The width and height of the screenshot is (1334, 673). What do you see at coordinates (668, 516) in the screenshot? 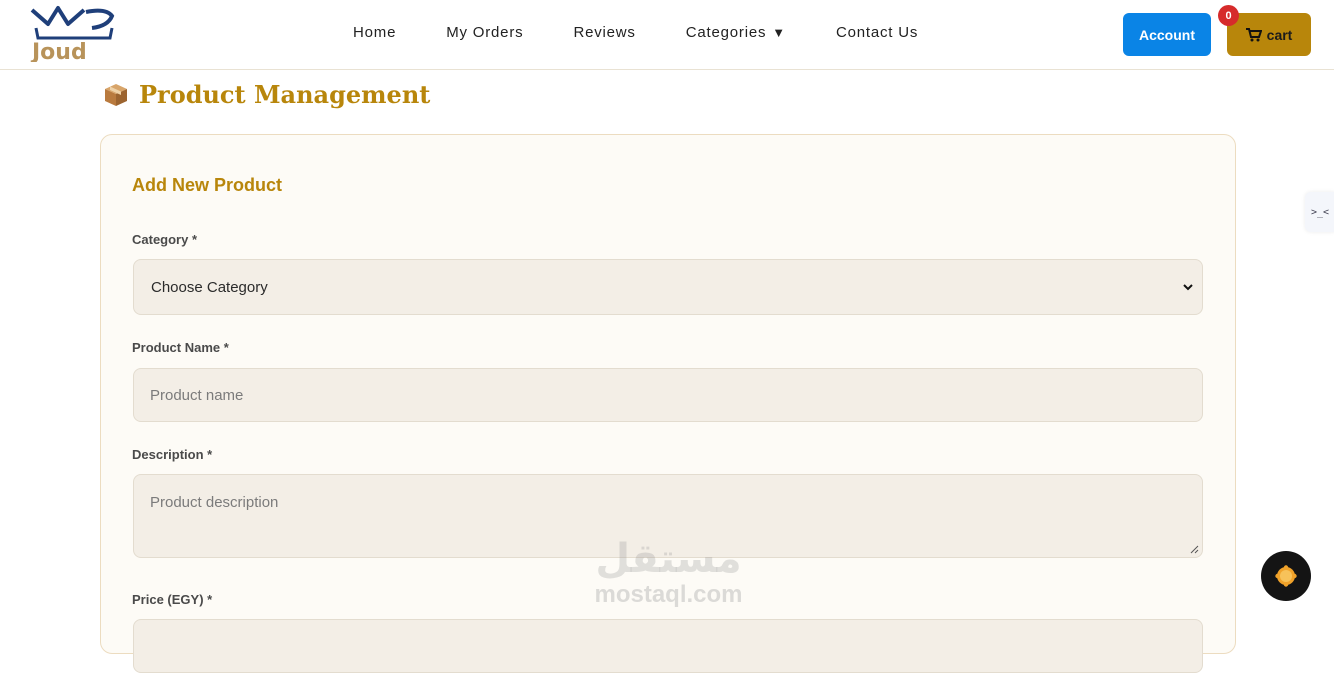
I see `description-textarea: Product description` at bounding box center [668, 516].